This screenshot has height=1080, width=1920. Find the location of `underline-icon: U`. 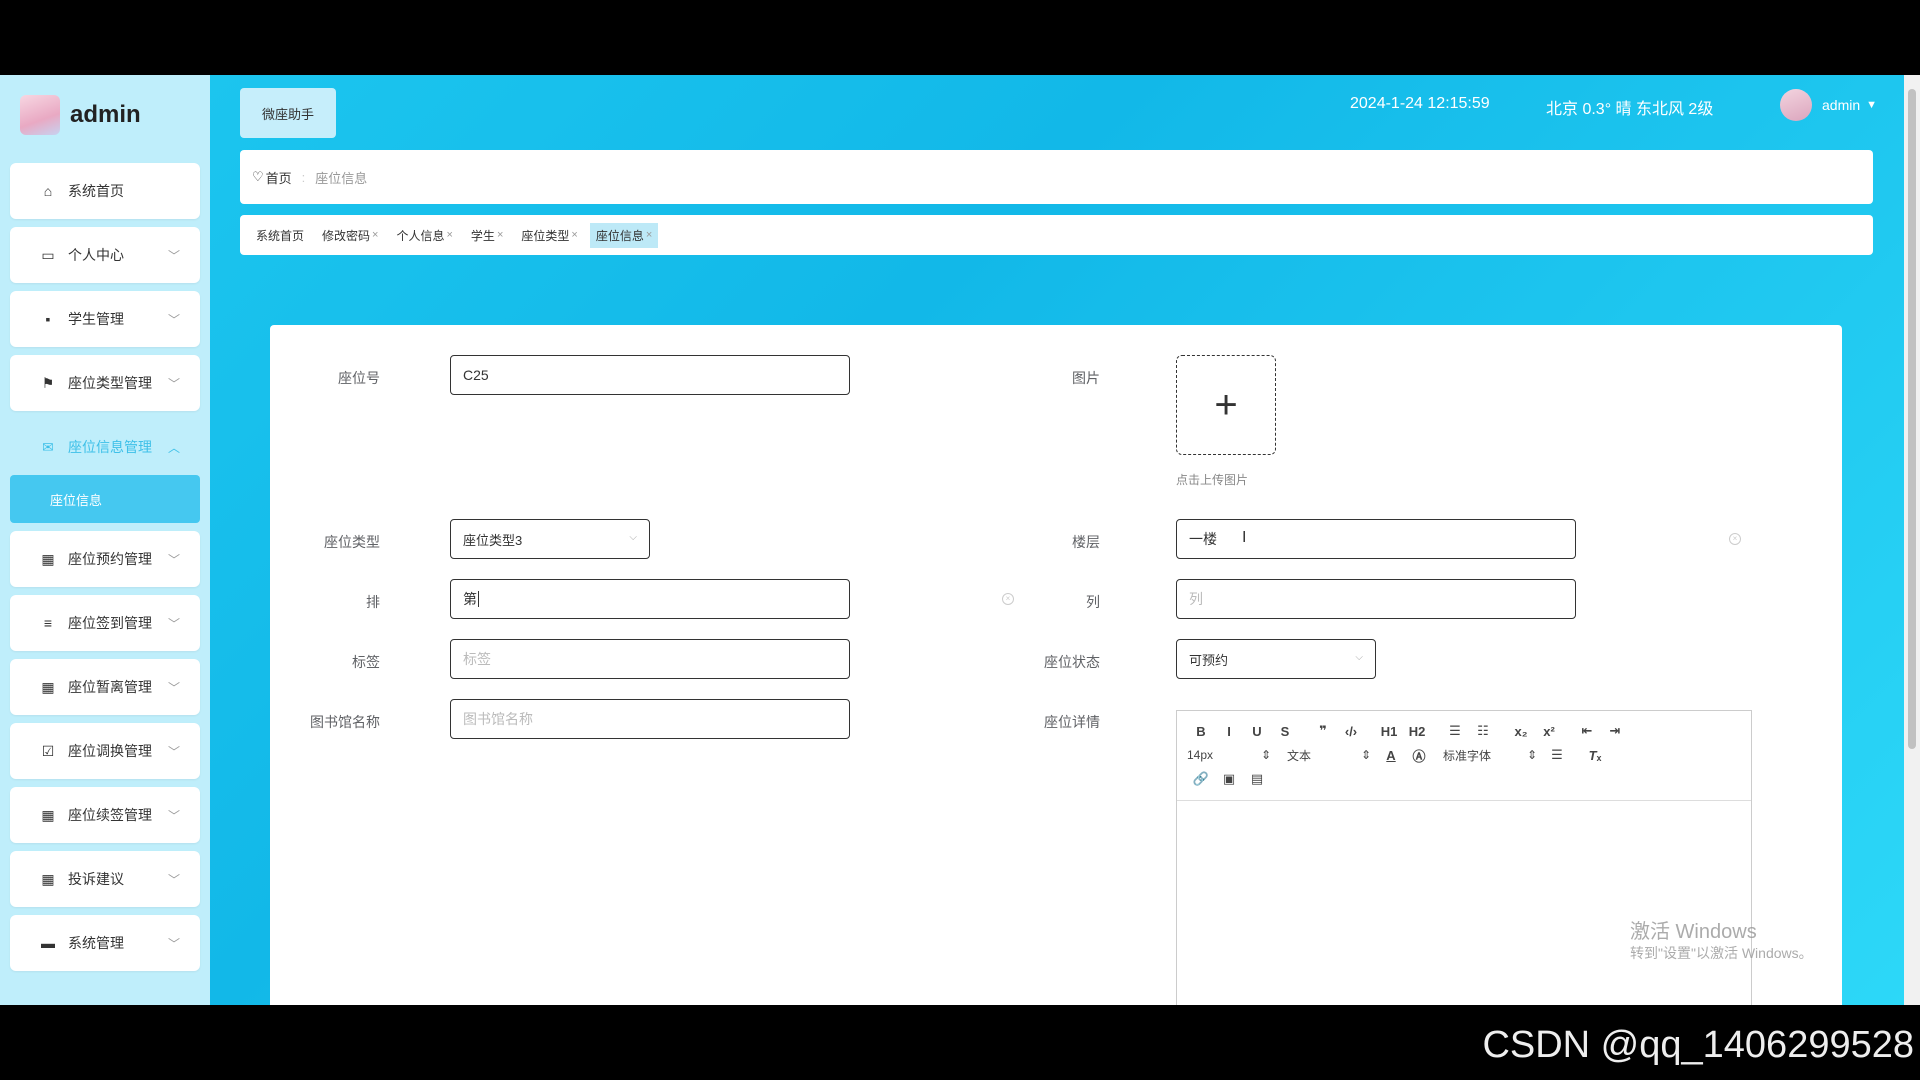

underline-icon: U is located at coordinates (1257, 731).